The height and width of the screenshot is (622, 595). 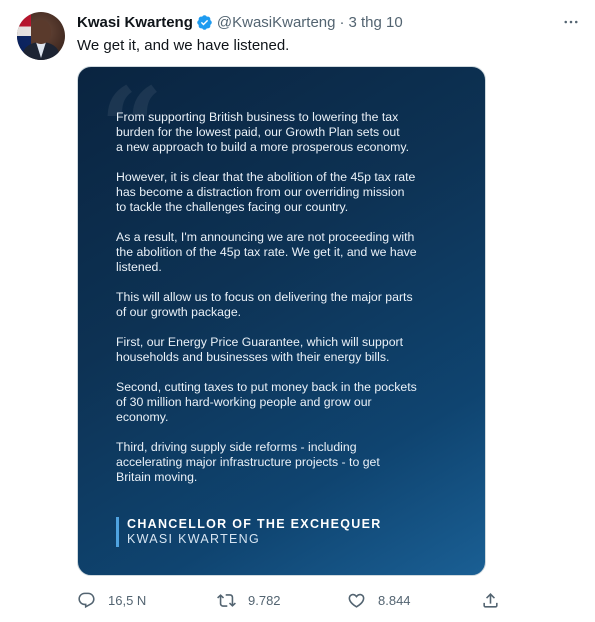 I want to click on tweet-header: Kwasi Kwarteng @KwasiKwarteng · 3 thg 10, so click(x=240, y=22).